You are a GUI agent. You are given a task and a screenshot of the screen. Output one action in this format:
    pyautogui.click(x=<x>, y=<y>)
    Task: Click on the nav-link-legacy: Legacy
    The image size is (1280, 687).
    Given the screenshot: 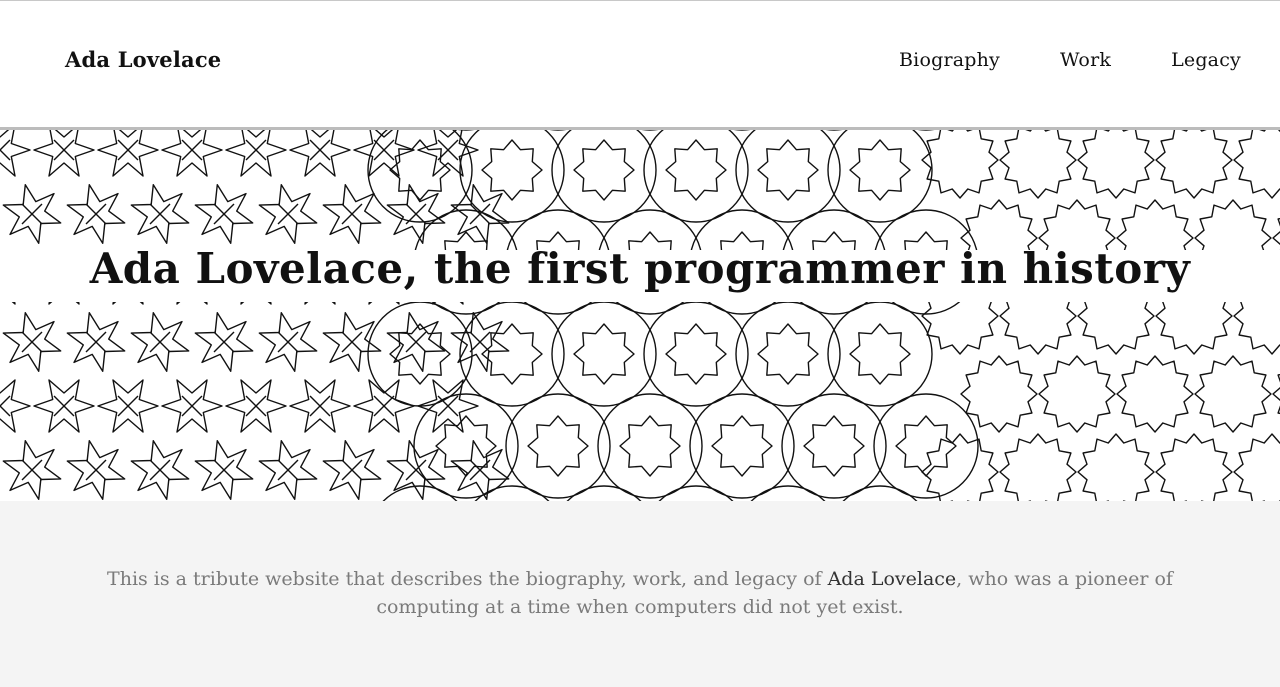 What is the action you would take?
    pyautogui.click(x=1206, y=60)
    